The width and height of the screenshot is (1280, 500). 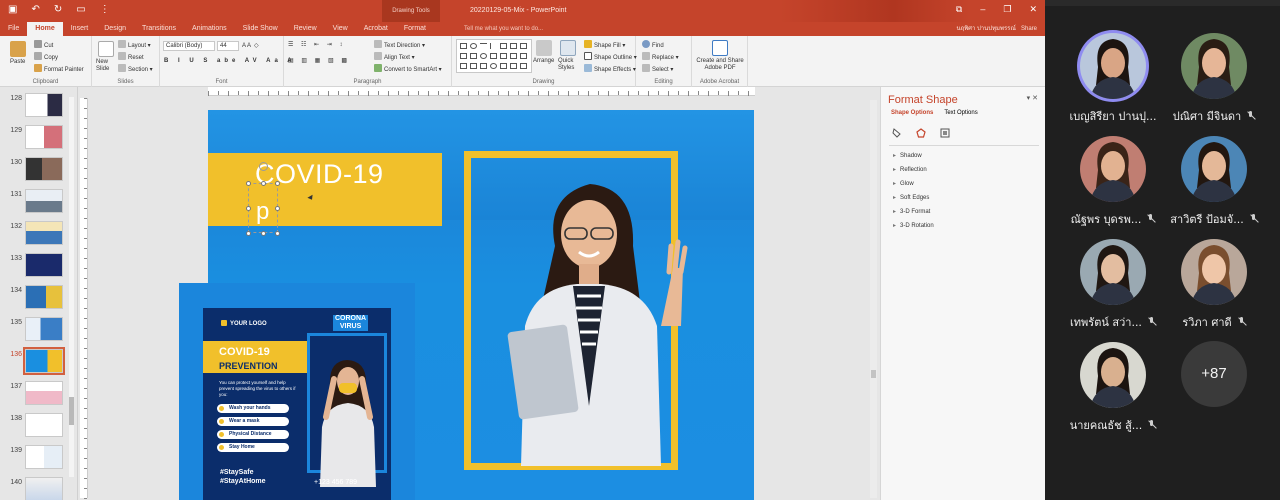 I want to click on create-share-pdf-button: Create and Share Adobe PDF, so click(x=720, y=65).